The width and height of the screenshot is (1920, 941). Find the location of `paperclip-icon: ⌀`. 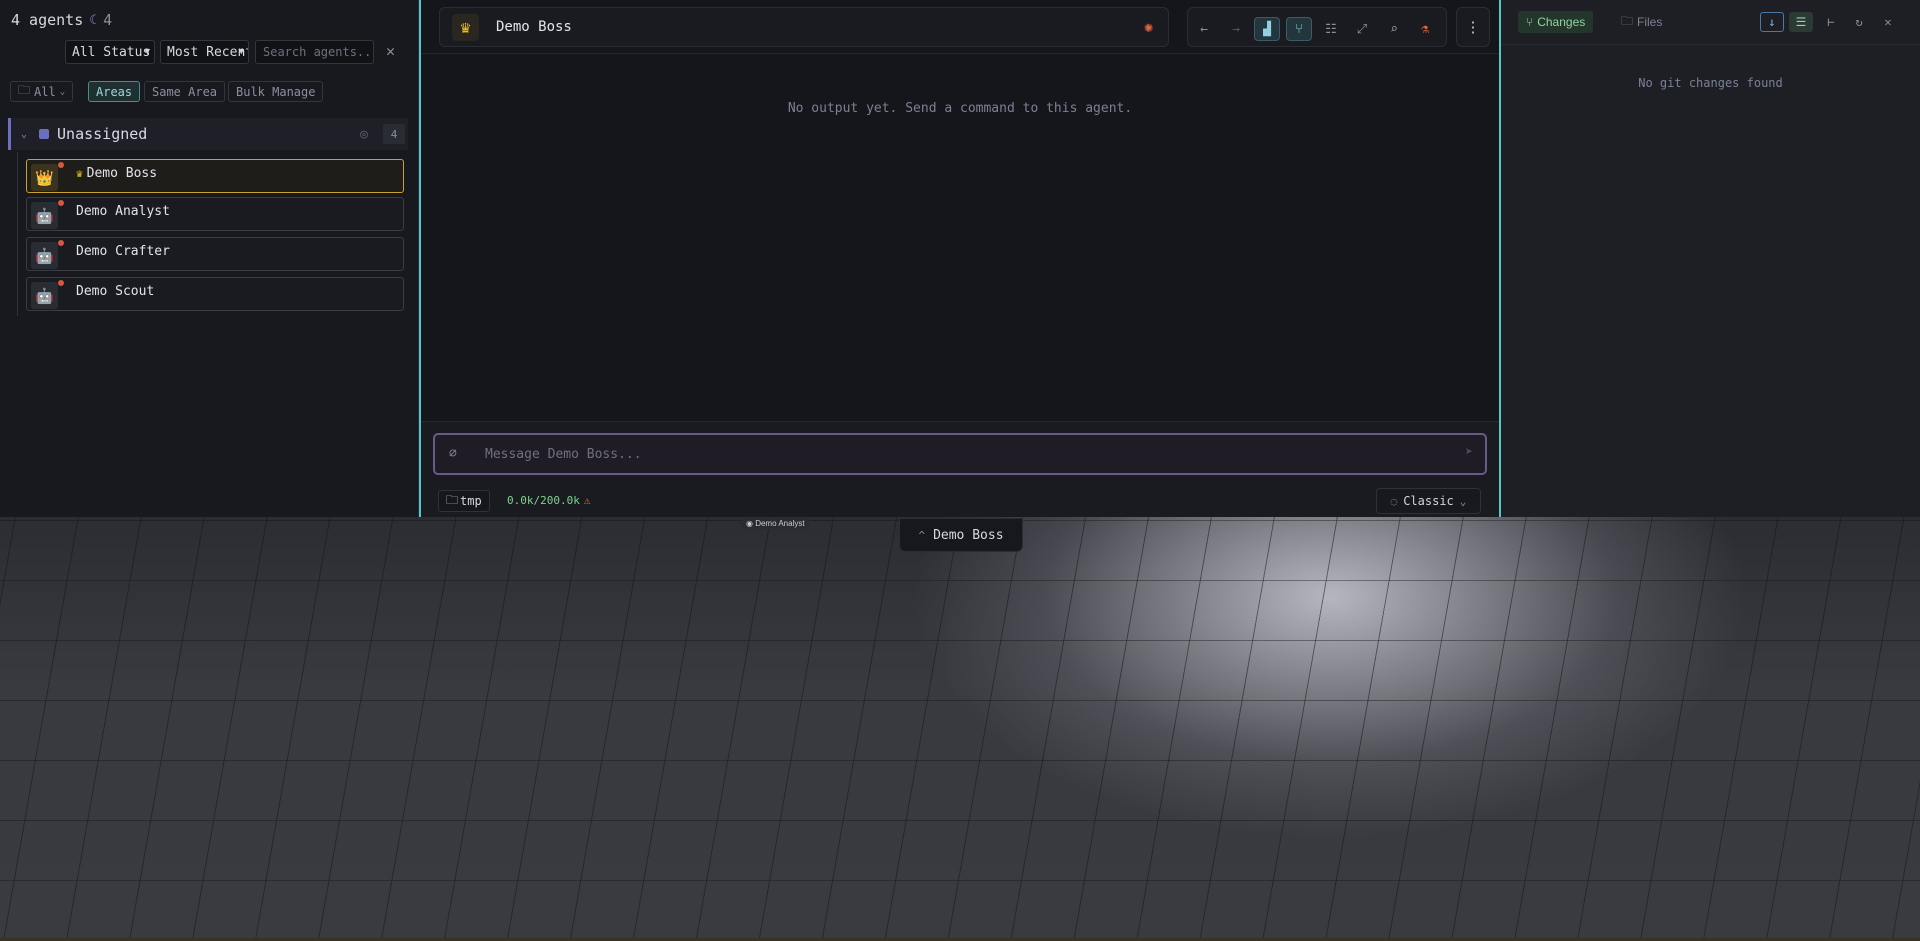

paperclip-icon: ⌀ is located at coordinates (453, 453).